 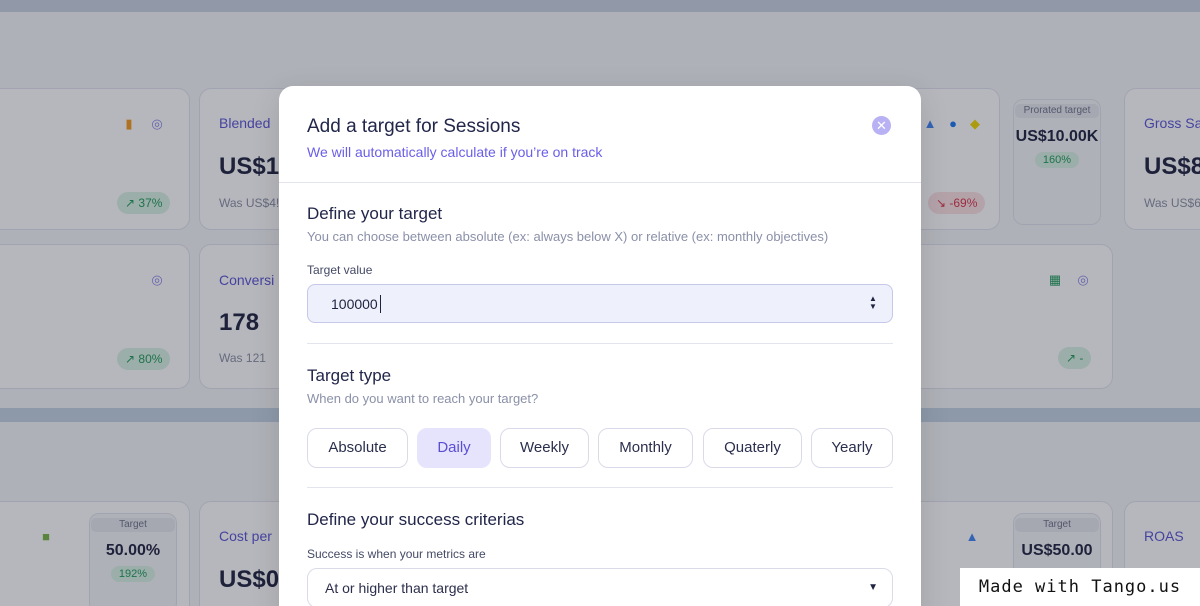 What do you see at coordinates (354, 304) in the screenshot?
I see `target-value-text: 100000` at bounding box center [354, 304].